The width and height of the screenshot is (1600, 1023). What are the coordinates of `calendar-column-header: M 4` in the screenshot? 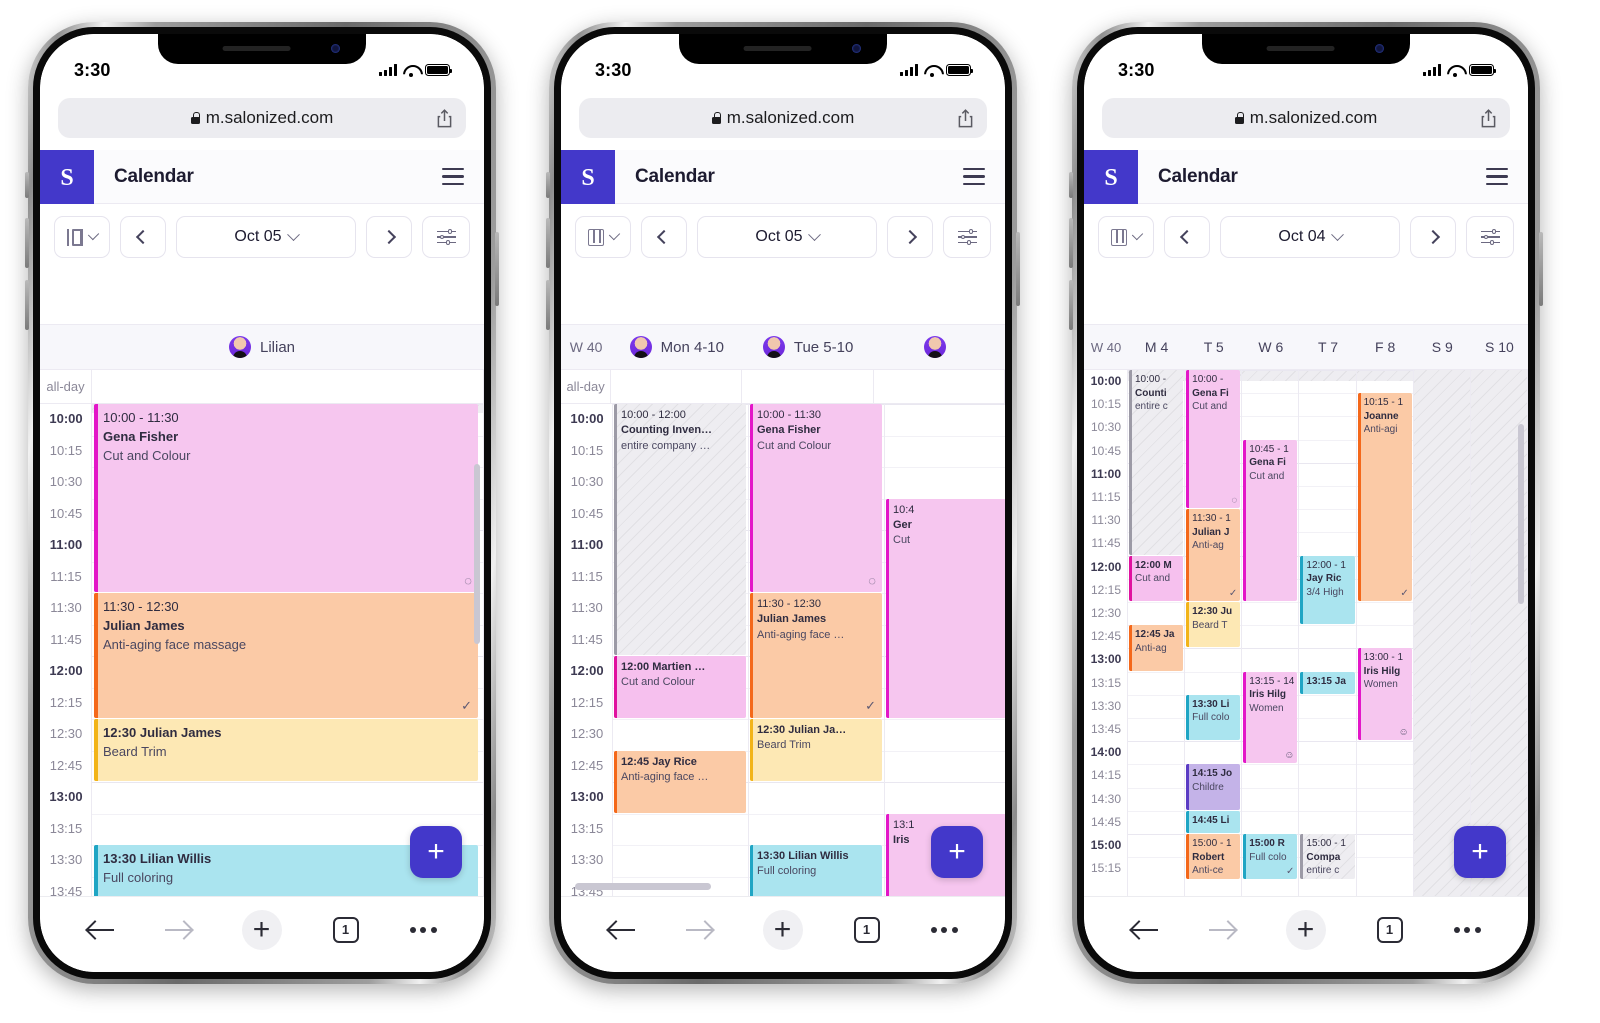 It's located at (1156, 347).